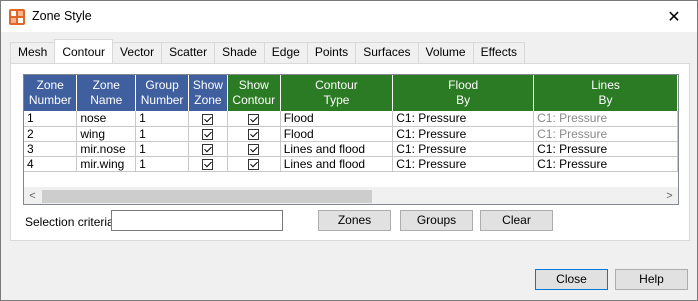 The width and height of the screenshot is (698, 301). I want to click on cell-zone-name: wing, so click(106, 134).